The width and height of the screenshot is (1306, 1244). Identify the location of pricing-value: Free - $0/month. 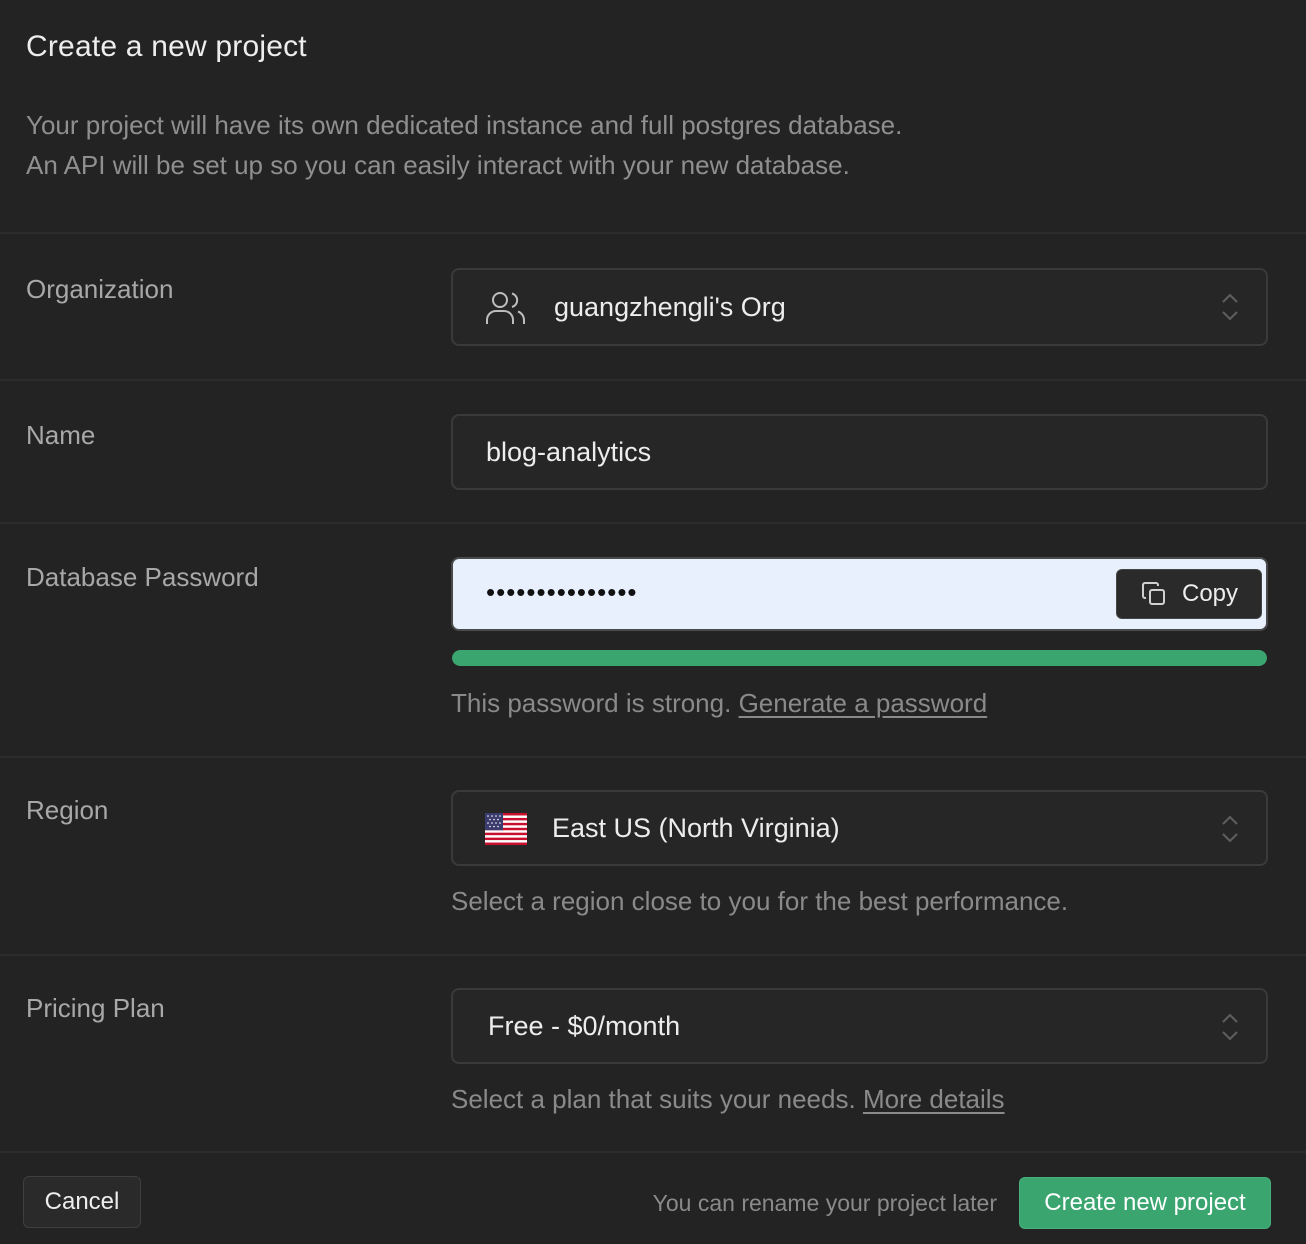
(584, 1026).